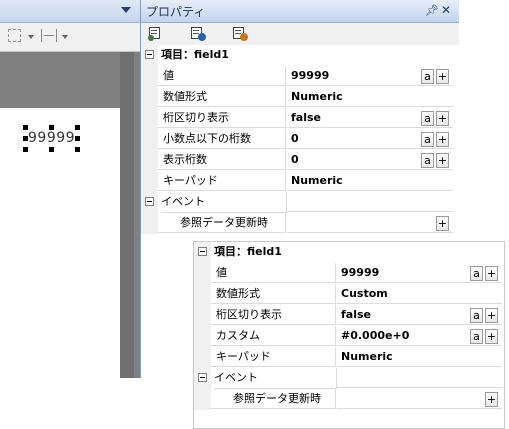 The width and height of the screenshot is (509, 429). What do you see at coordinates (419, 294) in the screenshot?
I see `property-value: Custom` at bounding box center [419, 294].